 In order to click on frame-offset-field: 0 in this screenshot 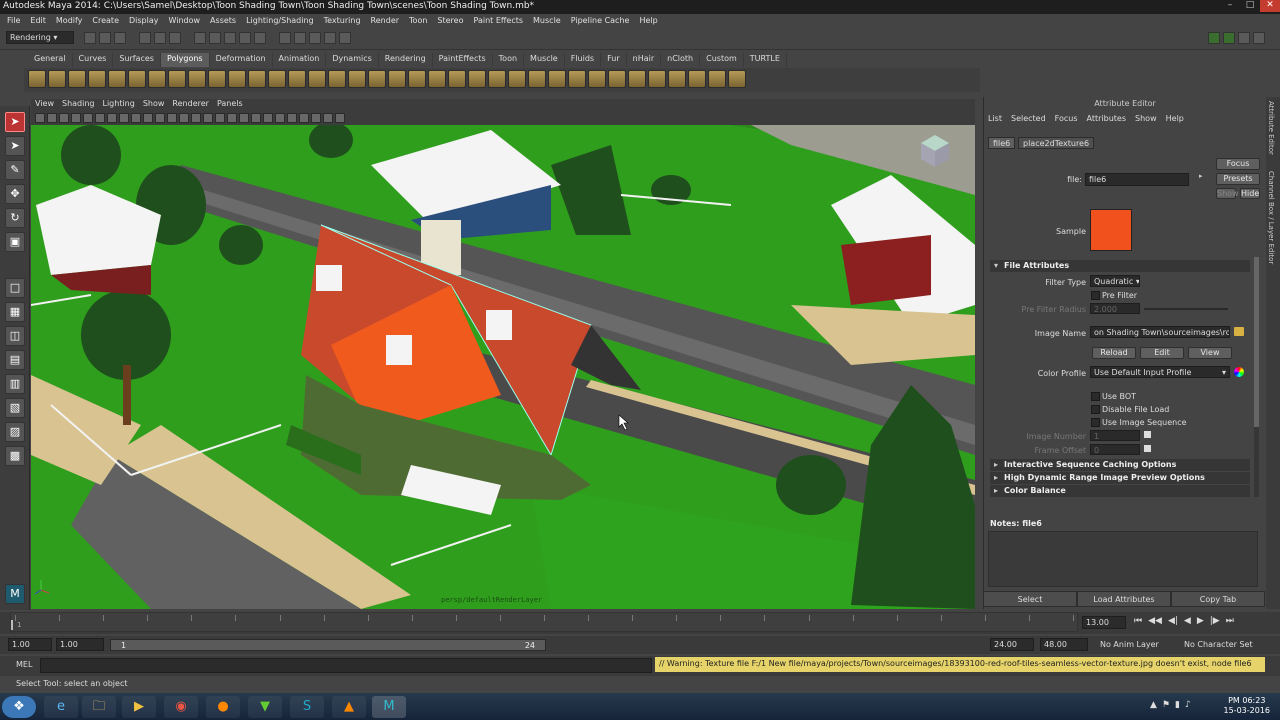, I will do `click(1115, 449)`.